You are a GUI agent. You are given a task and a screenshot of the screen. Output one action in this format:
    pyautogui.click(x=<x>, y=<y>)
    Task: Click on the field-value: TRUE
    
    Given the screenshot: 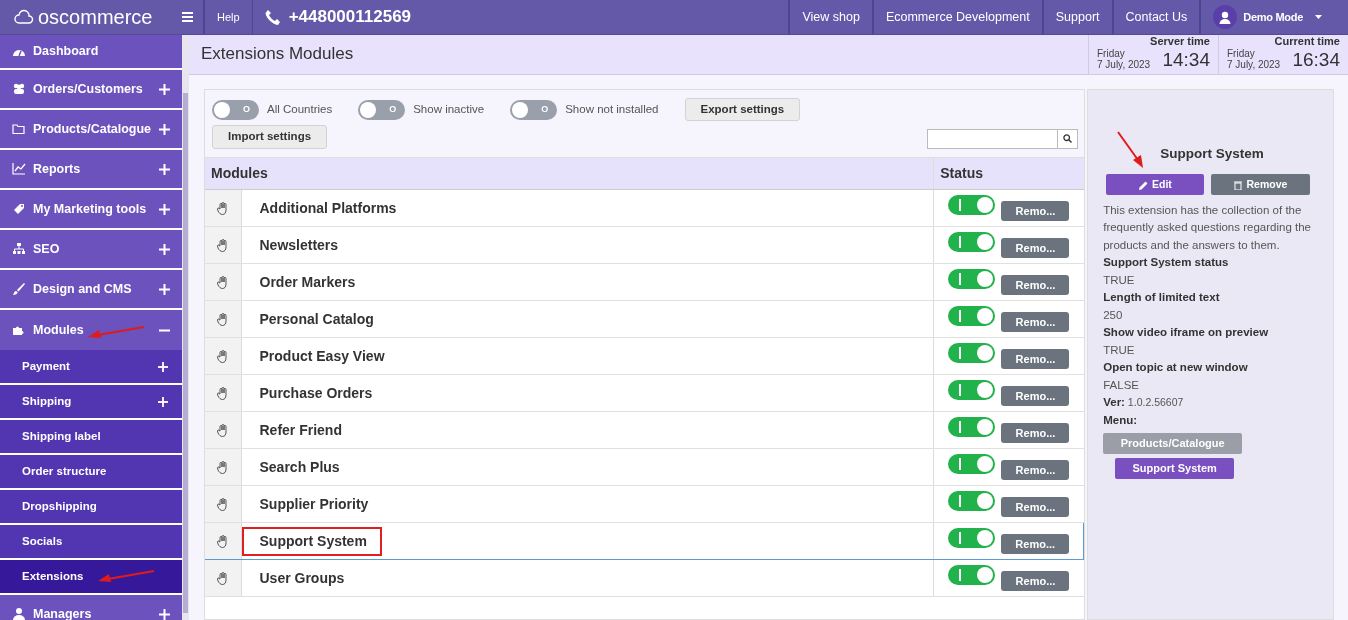 What is the action you would take?
    pyautogui.click(x=1119, y=350)
    